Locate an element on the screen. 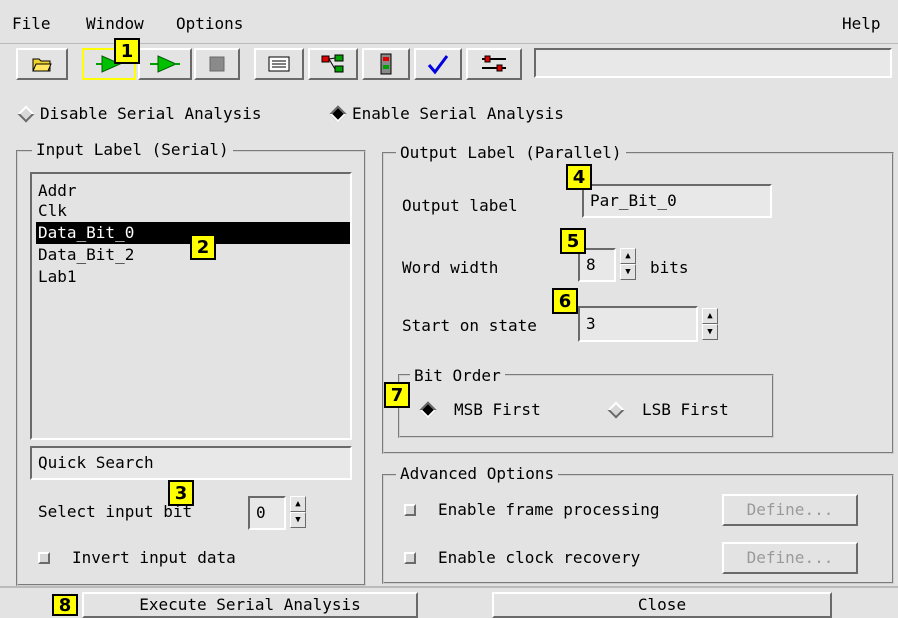 This screenshot has height=618, width=898. check-icon is located at coordinates (438, 65).